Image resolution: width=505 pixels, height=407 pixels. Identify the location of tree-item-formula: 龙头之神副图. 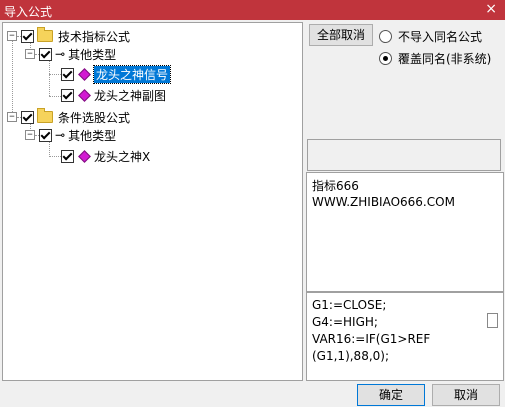
(113, 95).